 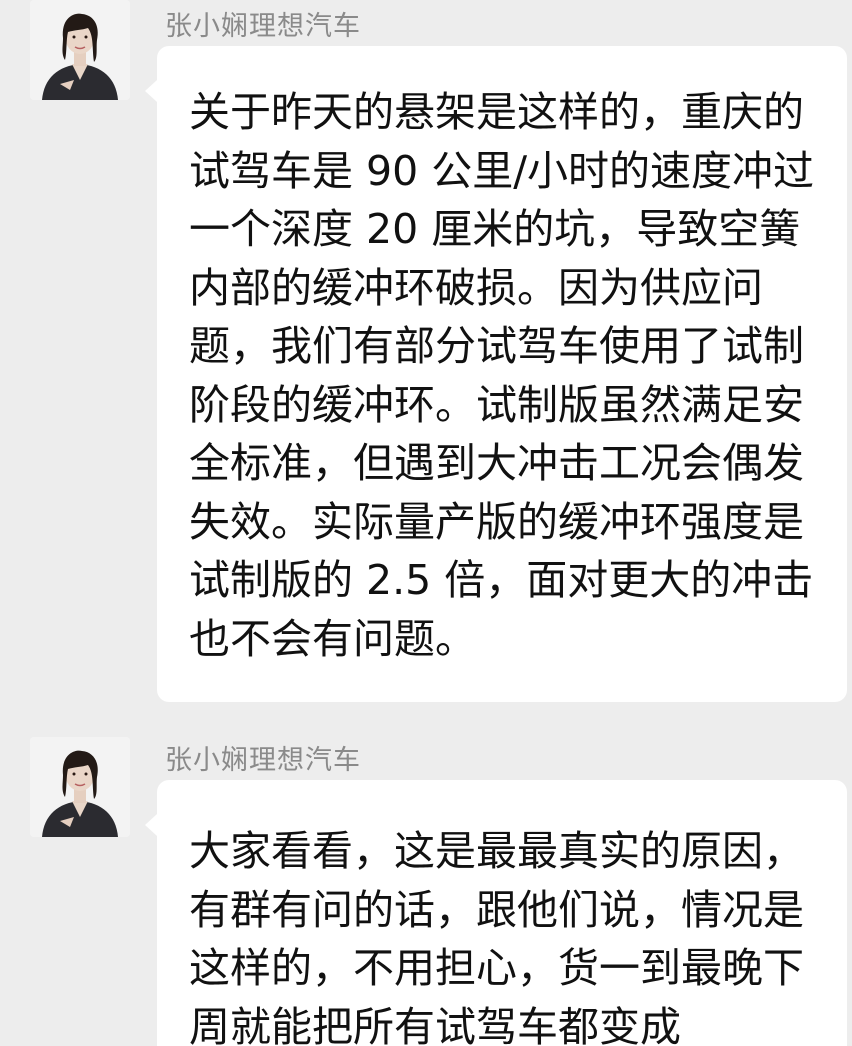 What do you see at coordinates (435, 1024) in the screenshot?
I see `message-line: 周就能把所有试驾车都变成` at bounding box center [435, 1024].